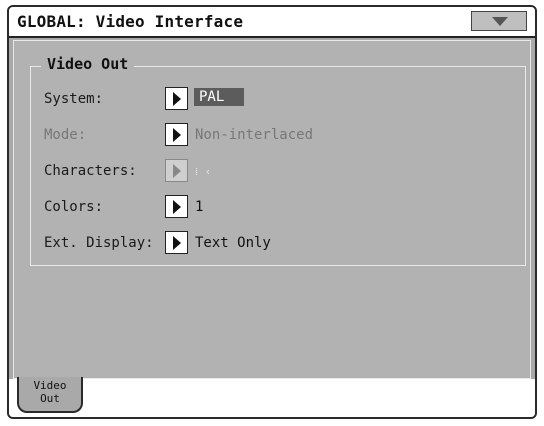  Describe the element at coordinates (219, 97) in the screenshot. I see `system-value: PAL` at that location.